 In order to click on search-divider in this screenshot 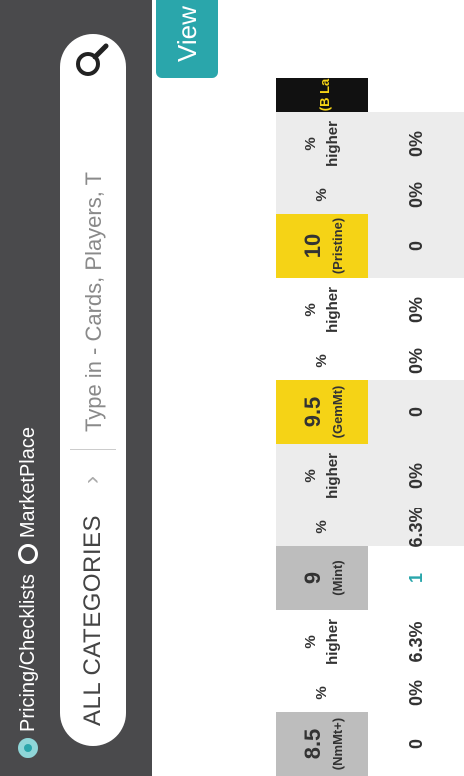, I will do `click(93, 449)`.